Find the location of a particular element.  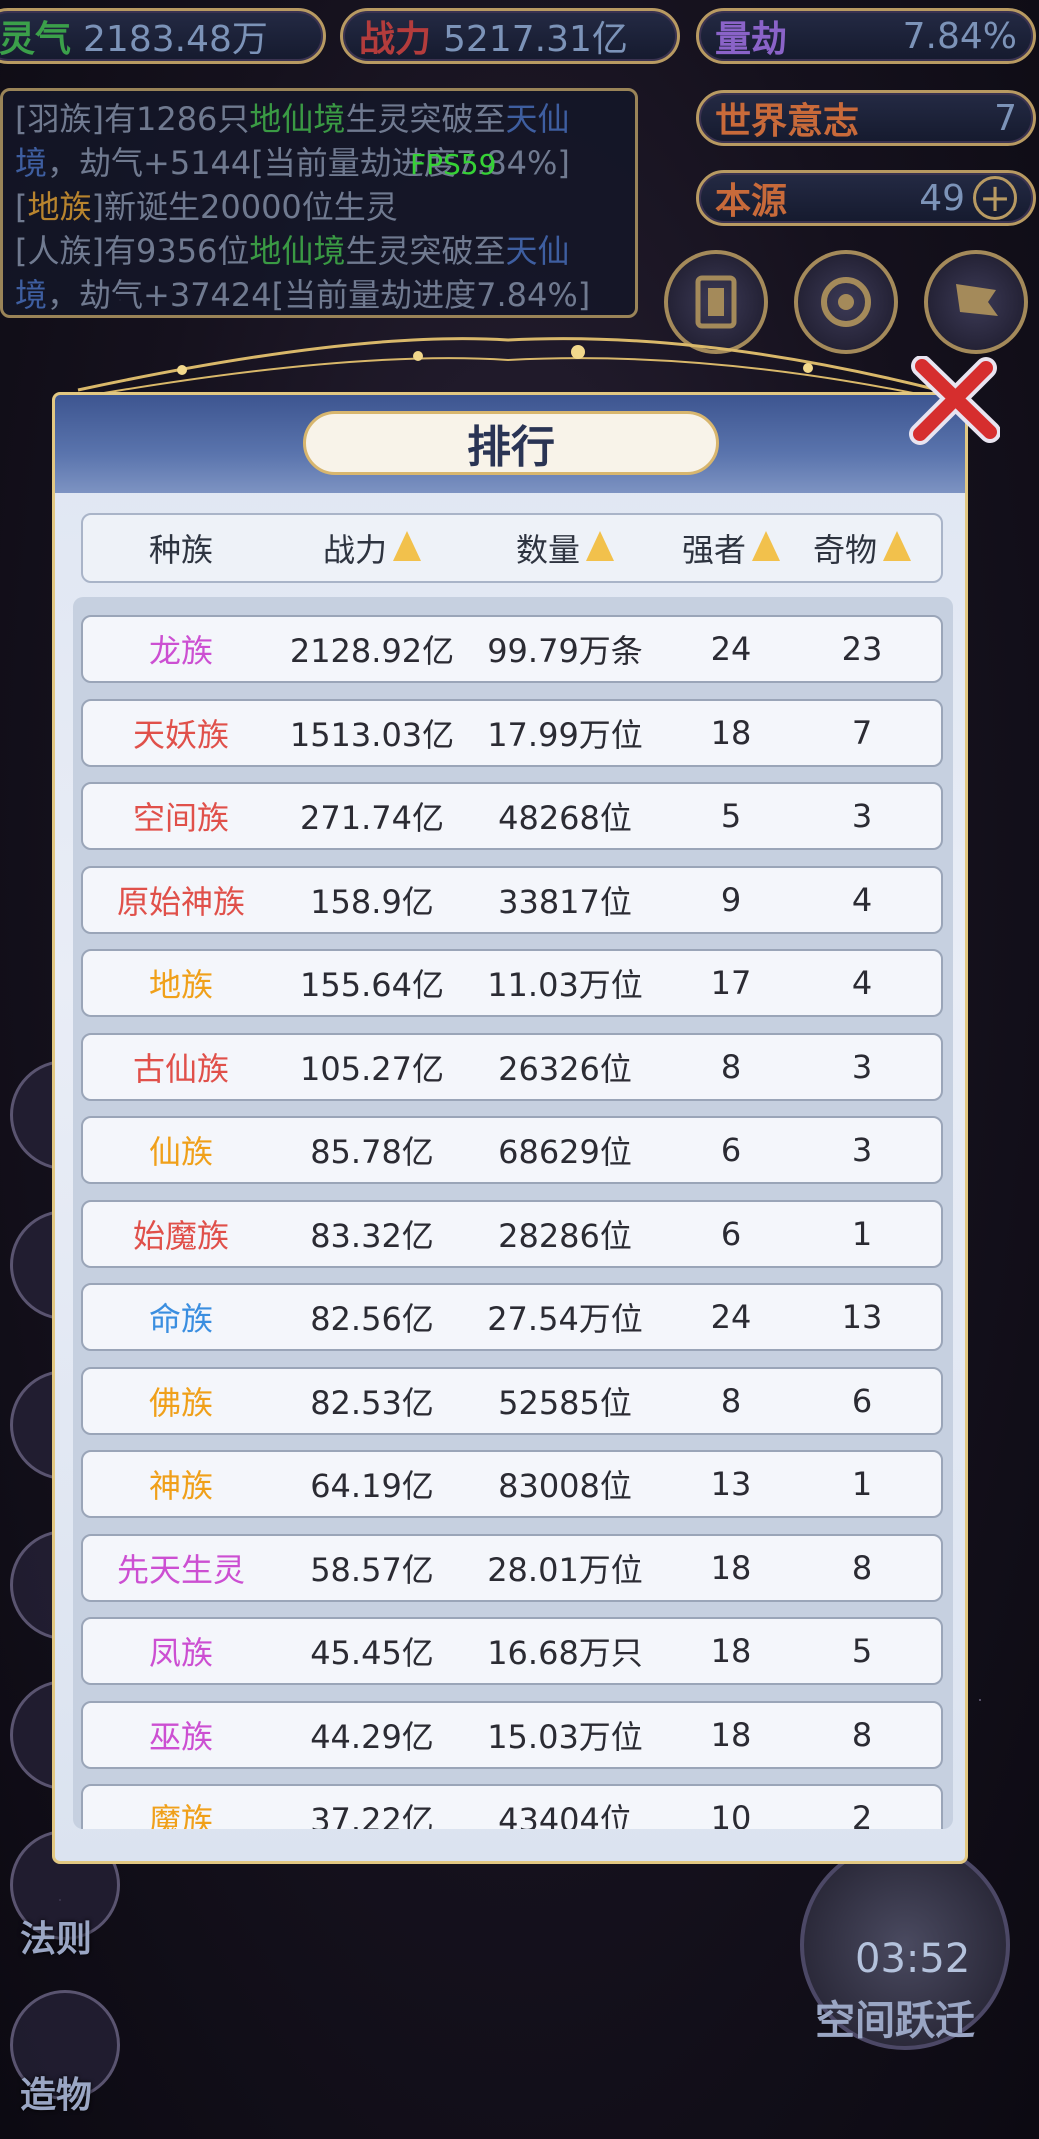

cell-strong: 10 is located at coordinates (731, 1814).